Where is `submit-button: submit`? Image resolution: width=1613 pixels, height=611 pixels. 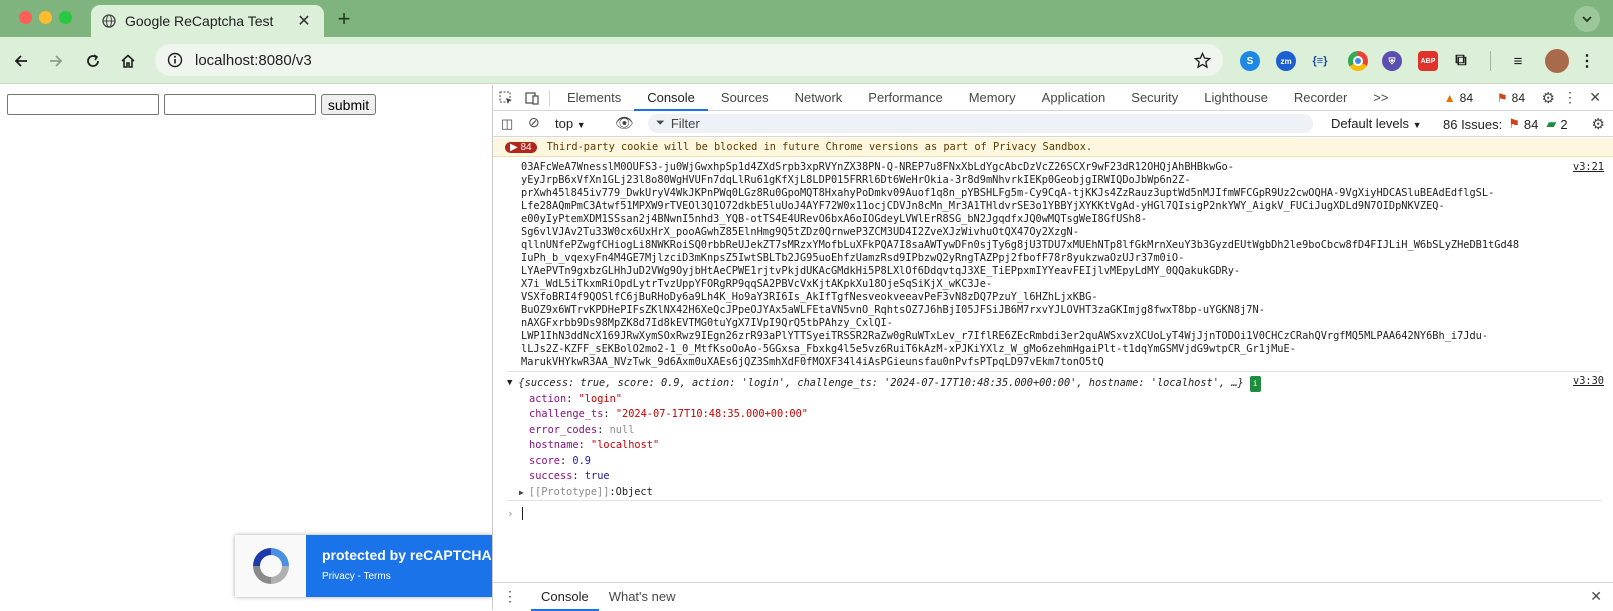
submit-button: submit is located at coordinates (348, 104).